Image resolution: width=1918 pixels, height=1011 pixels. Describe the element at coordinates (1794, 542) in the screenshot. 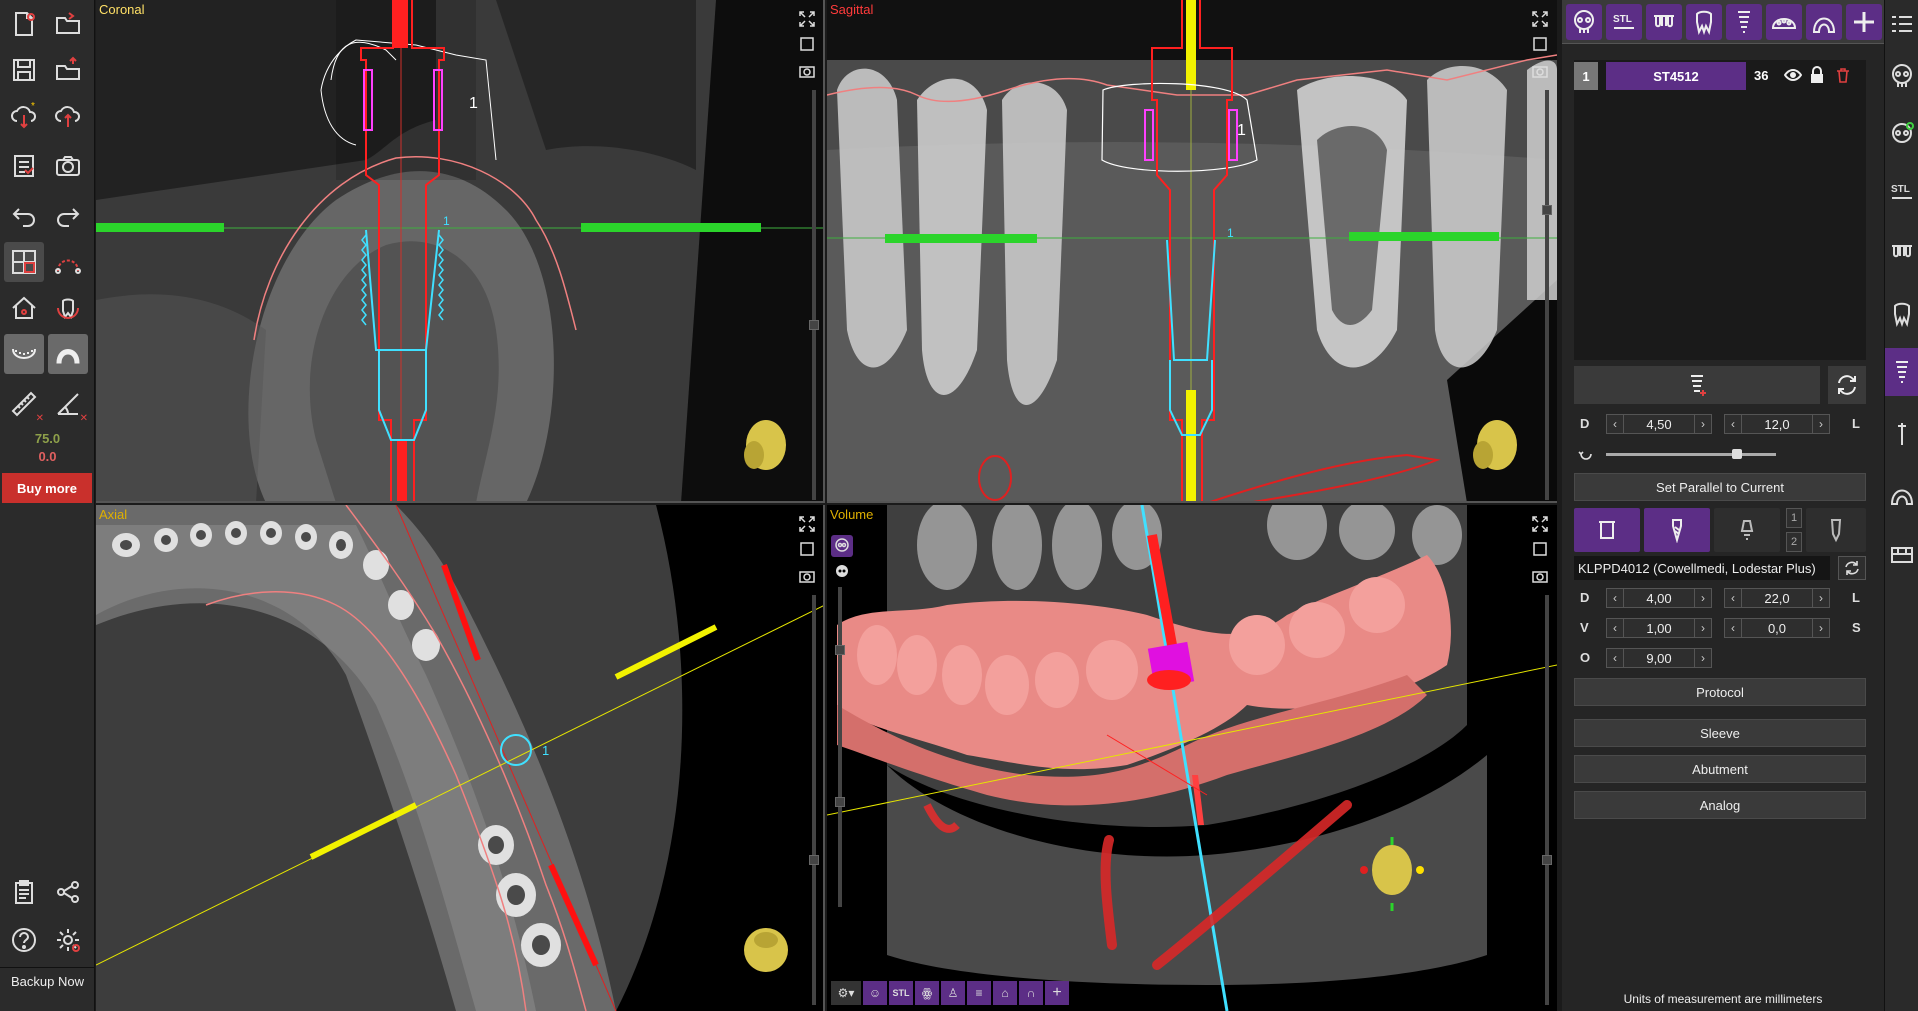

I see `stack-number: 2` at that location.